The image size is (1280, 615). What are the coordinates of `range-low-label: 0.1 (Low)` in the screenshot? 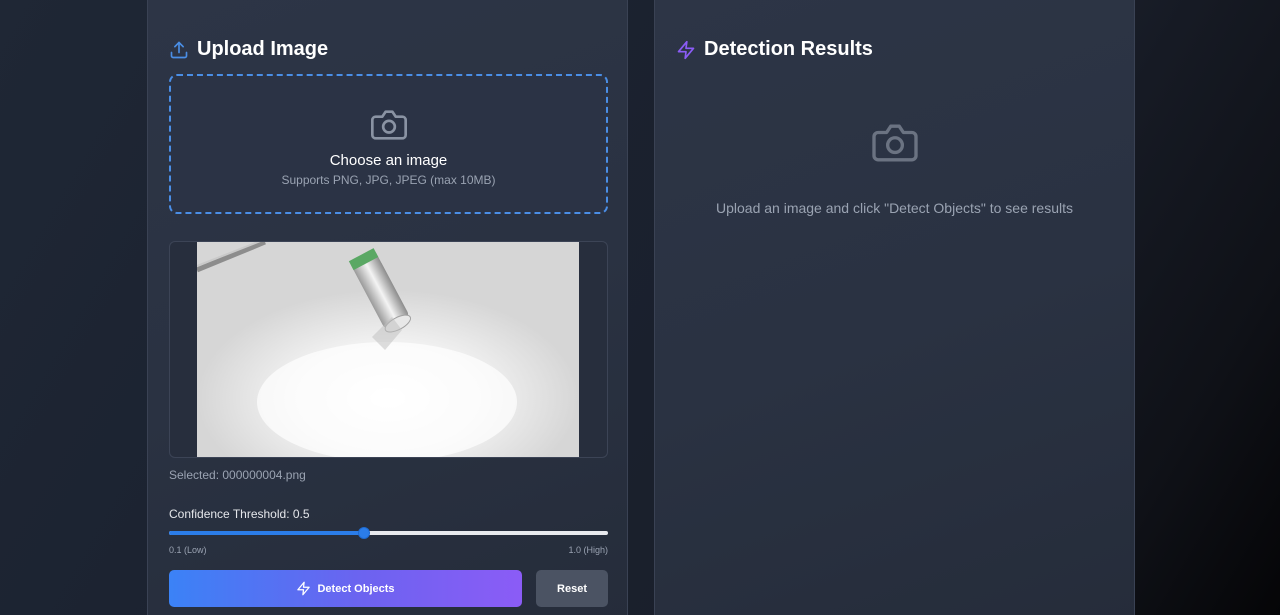 It's located at (188, 550).